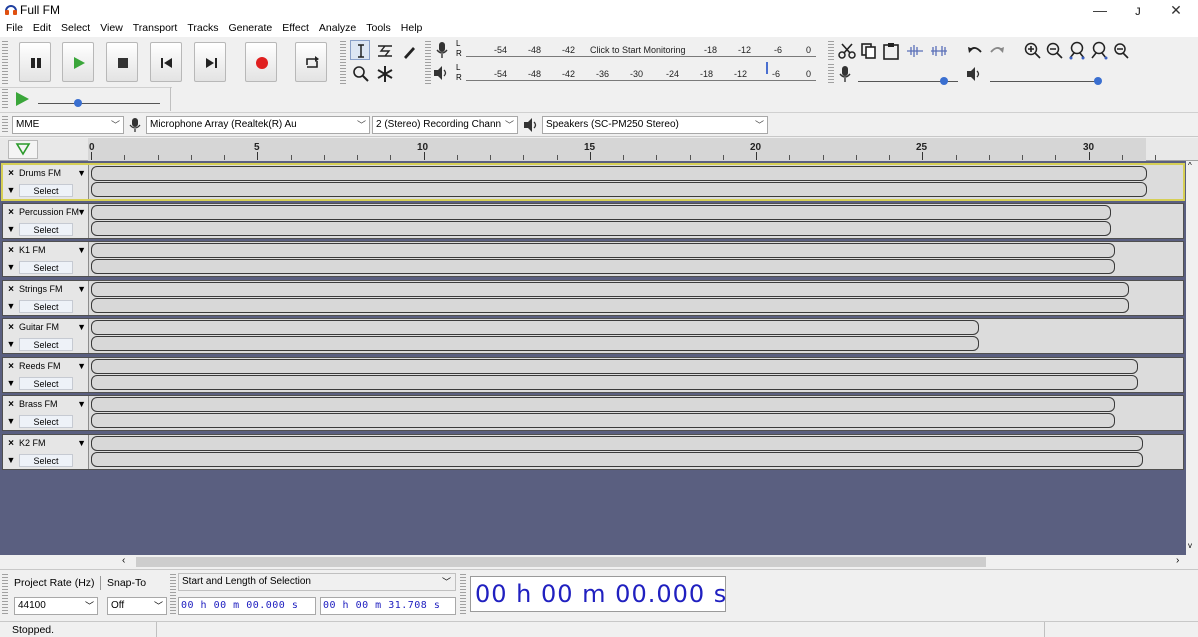 The image size is (1198, 637). Describe the element at coordinates (1044, 81) in the screenshot. I see `playback-volume-slider` at that location.